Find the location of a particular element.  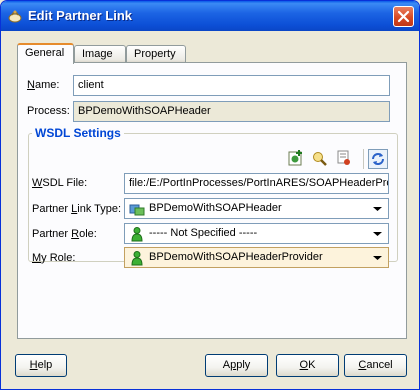

tab-image: Image is located at coordinates (100, 54).